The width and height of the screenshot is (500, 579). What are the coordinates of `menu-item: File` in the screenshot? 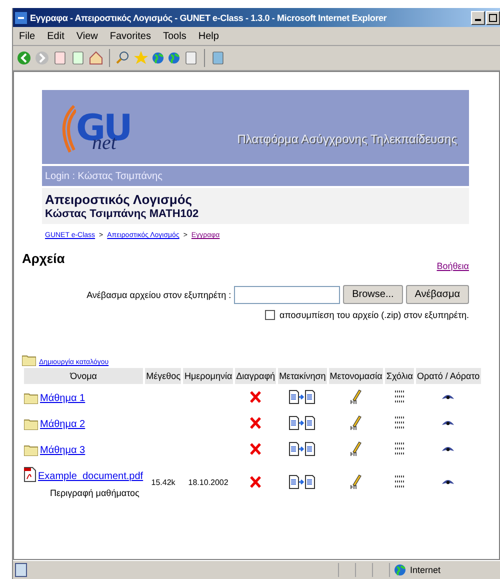 It's located at (27, 36).